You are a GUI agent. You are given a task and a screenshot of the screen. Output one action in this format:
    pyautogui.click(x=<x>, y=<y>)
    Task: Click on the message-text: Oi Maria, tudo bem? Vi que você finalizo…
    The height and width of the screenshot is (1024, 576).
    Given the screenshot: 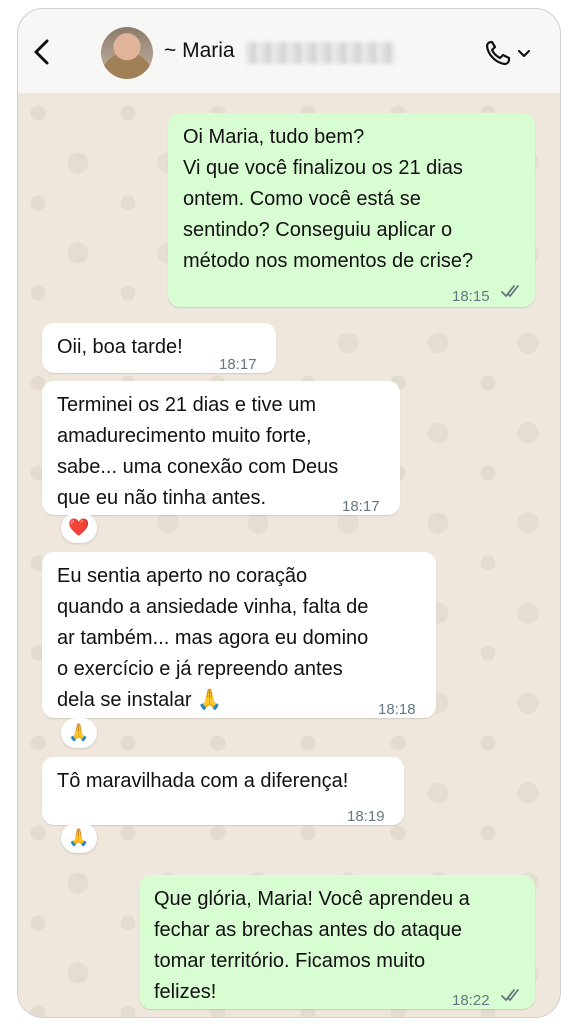 What is the action you would take?
    pyautogui.click(x=328, y=199)
    